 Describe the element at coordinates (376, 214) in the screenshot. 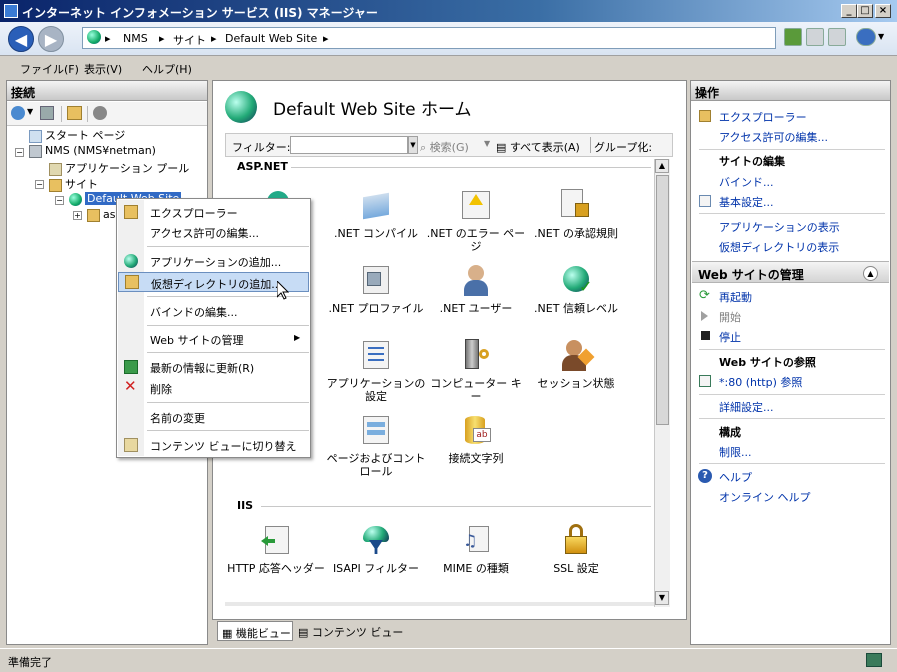

I see `feature-net-compilation: .NET コンパイル` at that location.